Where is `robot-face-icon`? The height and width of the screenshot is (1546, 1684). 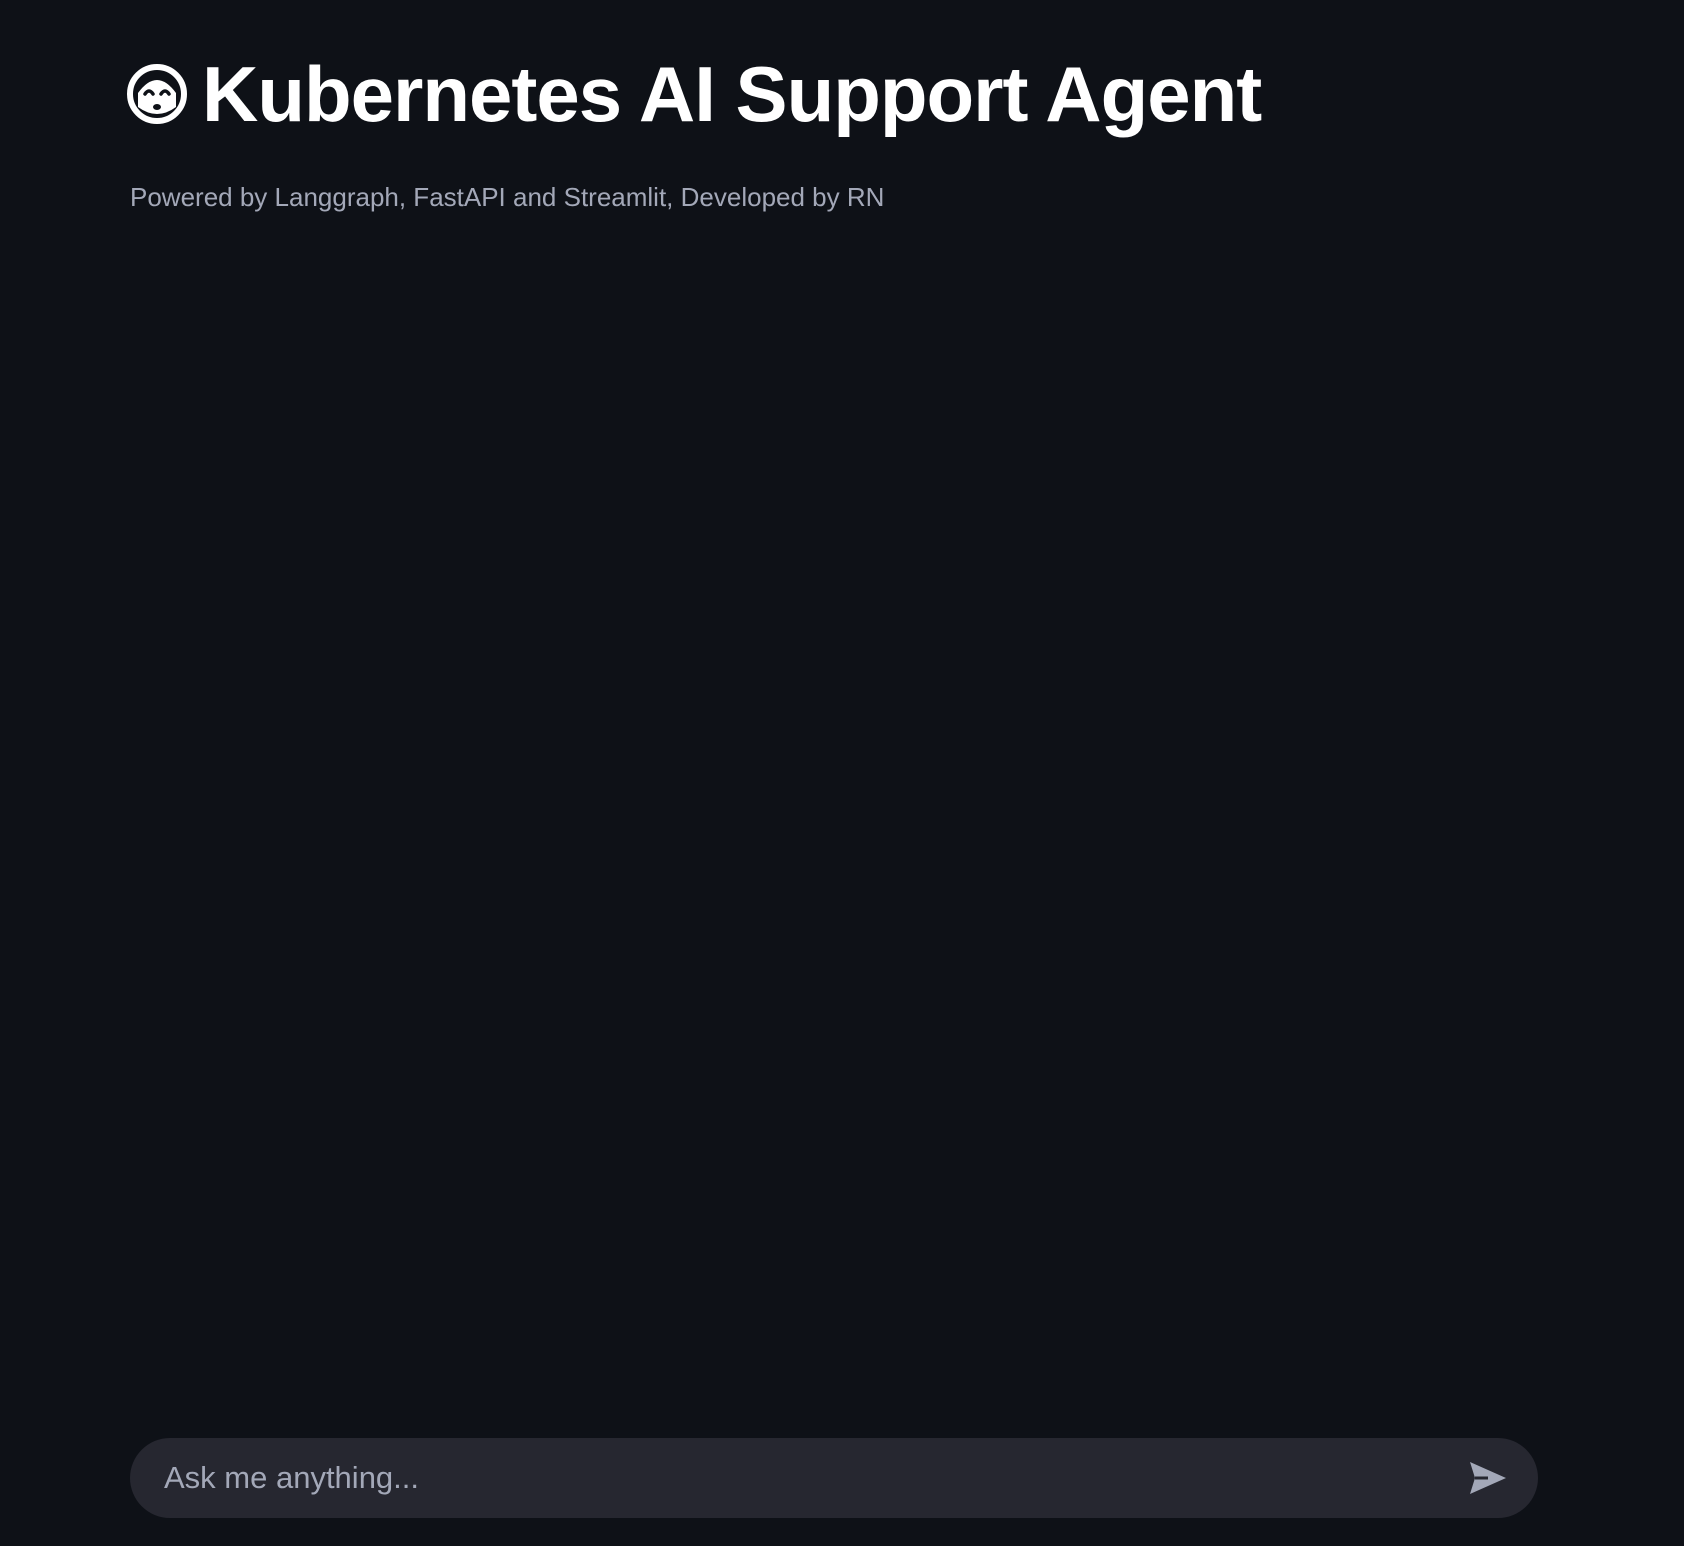
robot-face-icon is located at coordinates (157, 94).